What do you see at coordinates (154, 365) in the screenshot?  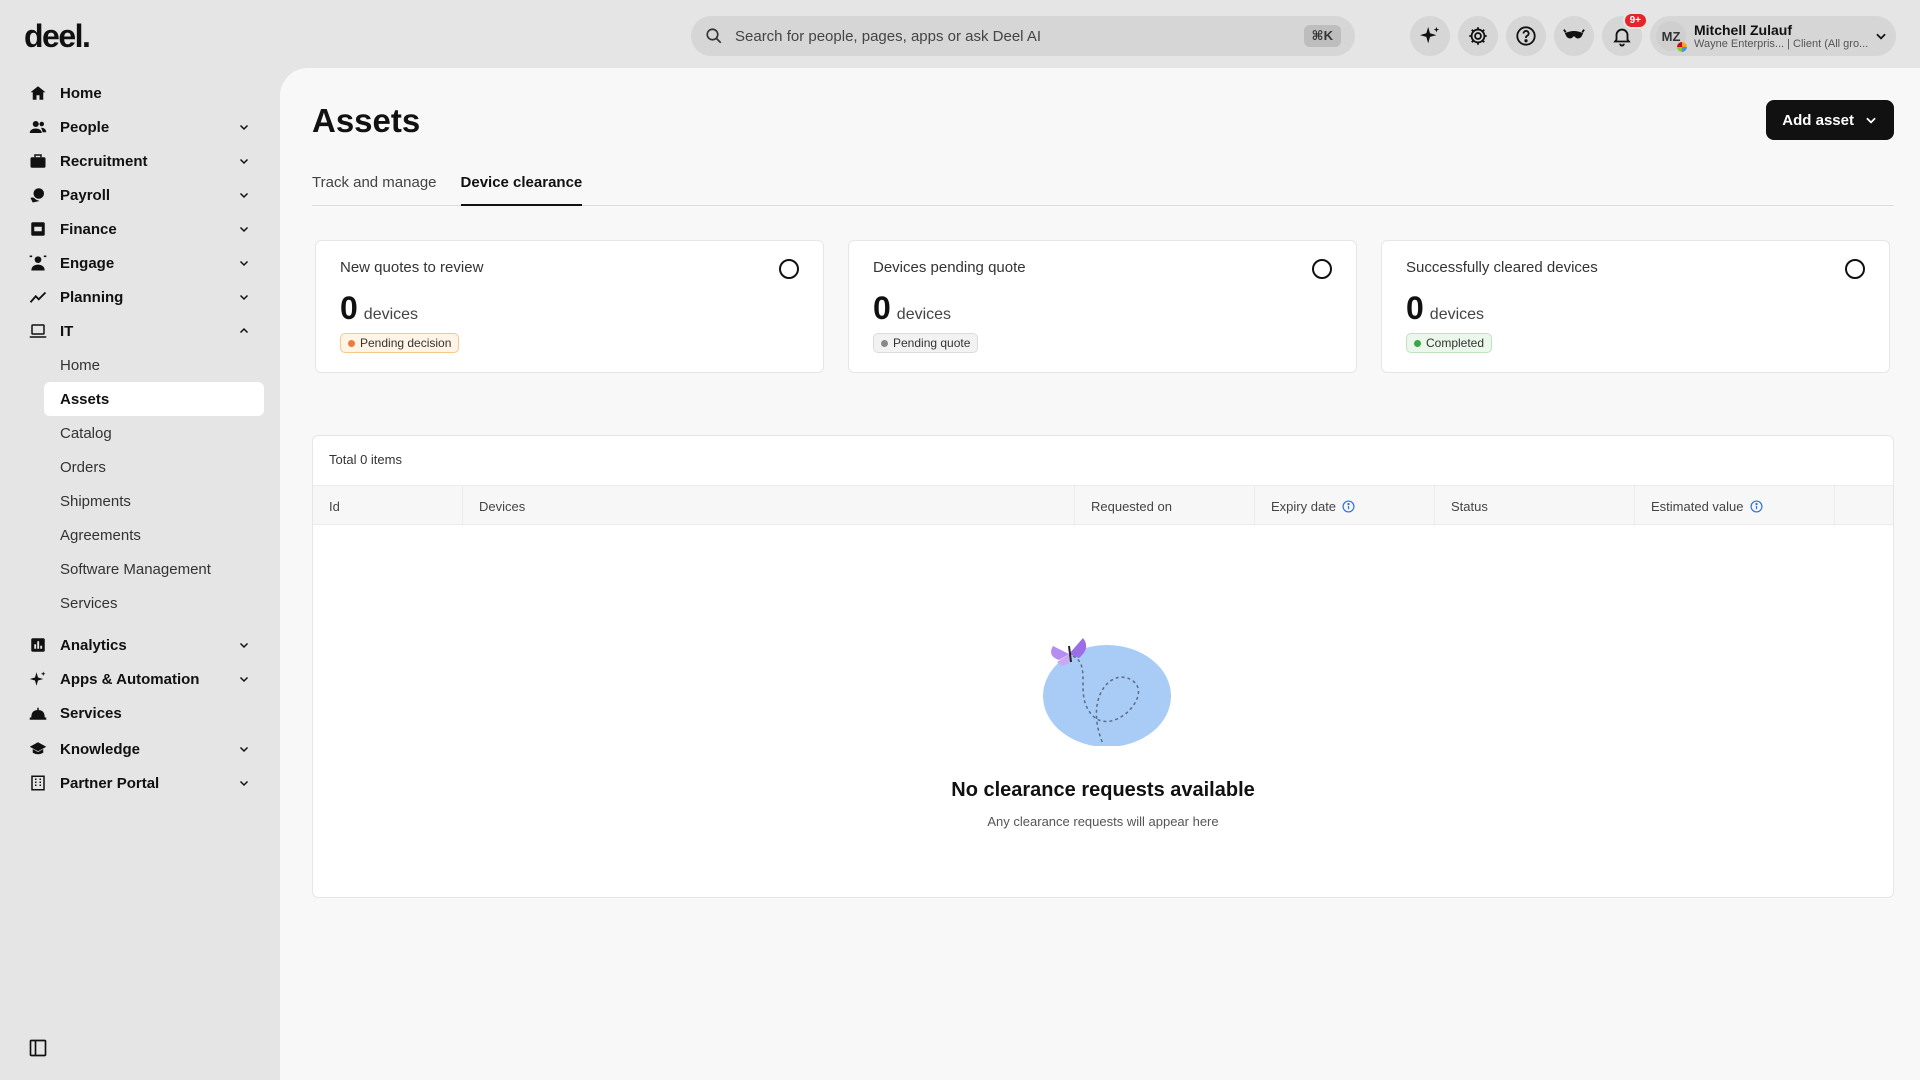 I see `sidebar-subitem-it-home: Home` at bounding box center [154, 365].